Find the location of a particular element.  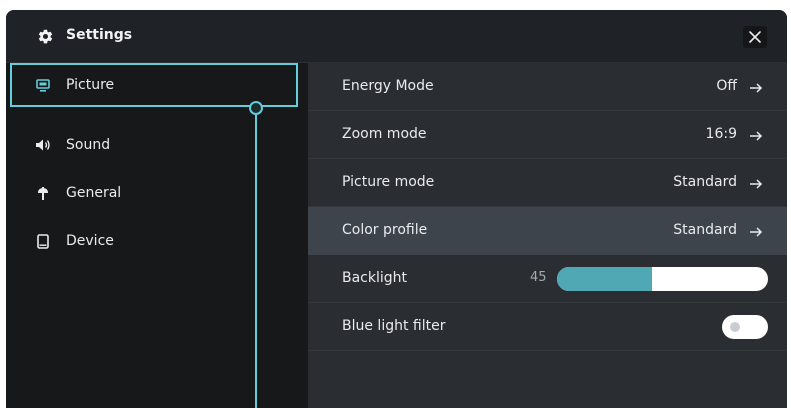

focus-connector-line is located at coordinates (256, 258).